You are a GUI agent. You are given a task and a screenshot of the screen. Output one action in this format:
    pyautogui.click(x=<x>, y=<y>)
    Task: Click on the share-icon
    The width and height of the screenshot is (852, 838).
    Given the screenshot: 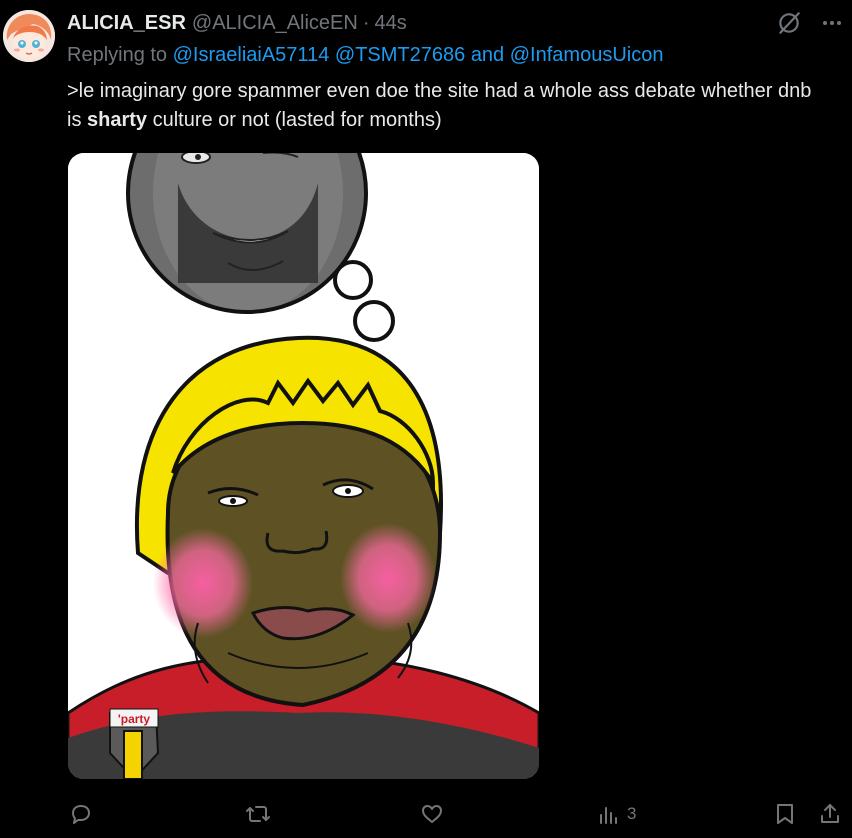 What is the action you would take?
    pyautogui.click(x=830, y=813)
    